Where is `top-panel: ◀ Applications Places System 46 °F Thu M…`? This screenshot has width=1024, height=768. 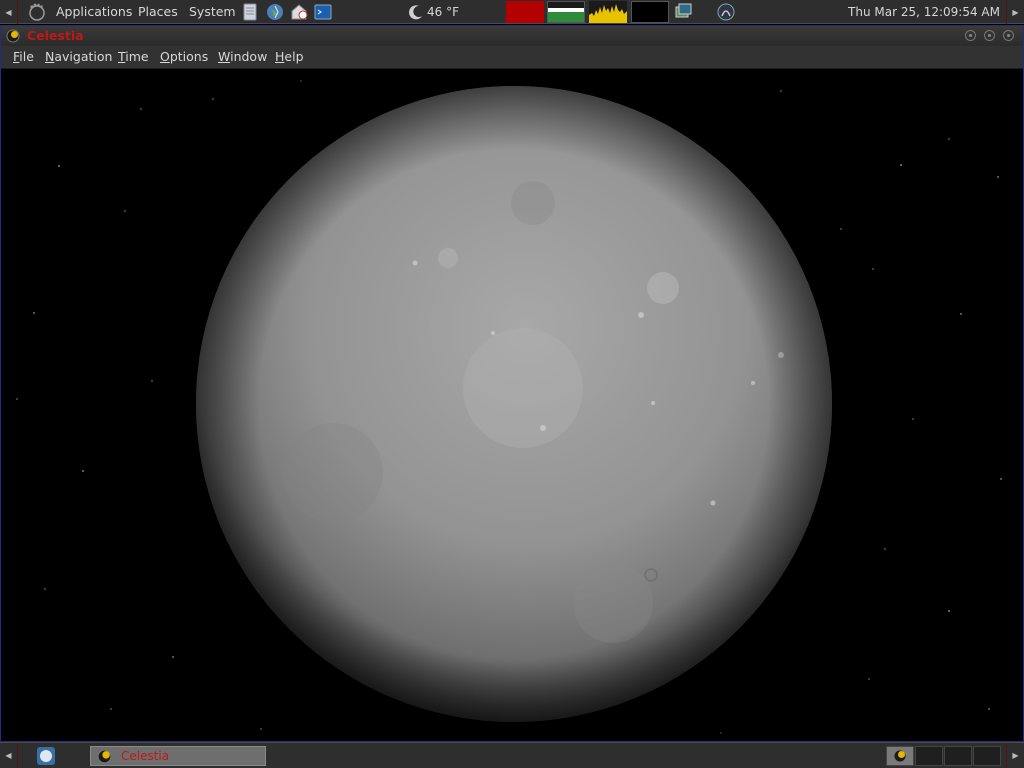
top-panel: ◀ Applications Places System 46 °F Thu M… is located at coordinates (512, 12).